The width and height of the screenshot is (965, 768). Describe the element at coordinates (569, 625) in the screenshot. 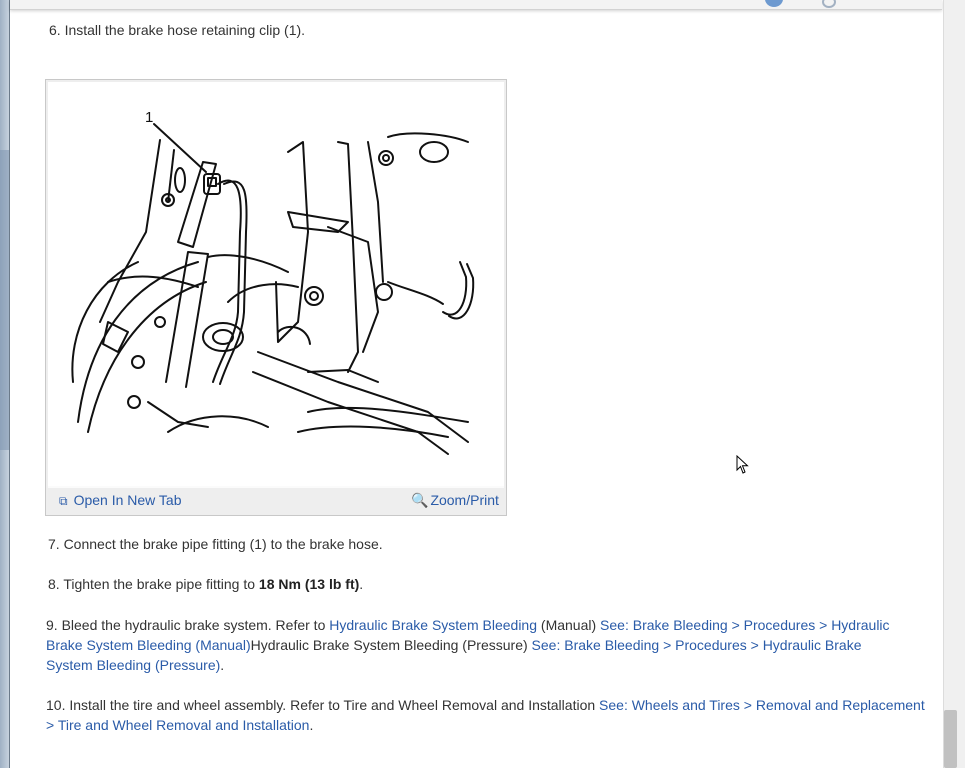

I see `step-9-manual-text: (Manual)` at that location.